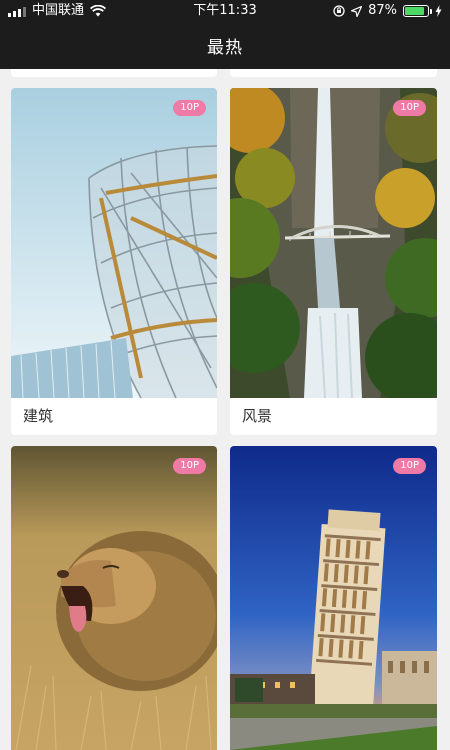  I want to click on location-icon, so click(357, 11).